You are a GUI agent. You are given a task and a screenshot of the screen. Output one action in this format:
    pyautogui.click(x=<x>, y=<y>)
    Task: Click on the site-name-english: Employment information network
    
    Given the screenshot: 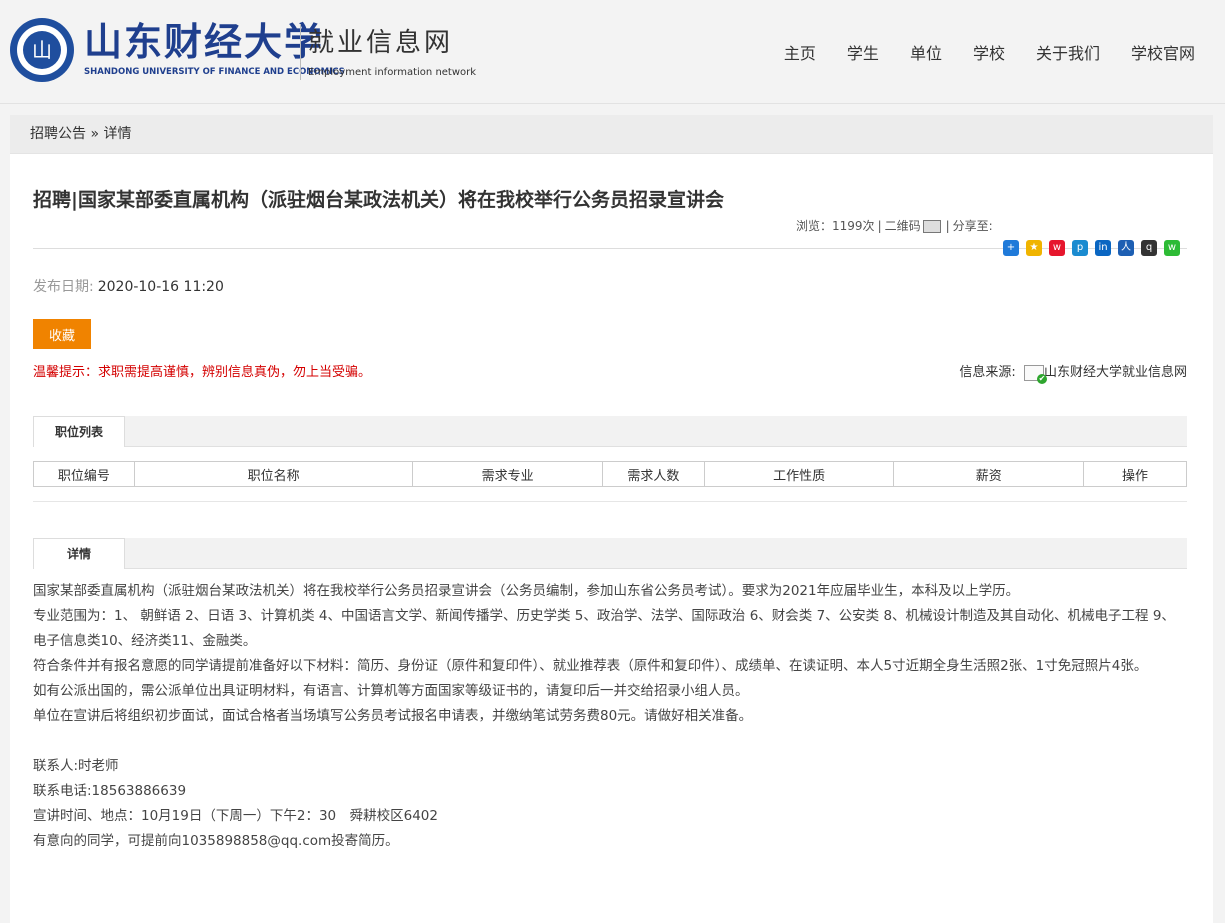 What is the action you would take?
    pyautogui.click(x=392, y=72)
    